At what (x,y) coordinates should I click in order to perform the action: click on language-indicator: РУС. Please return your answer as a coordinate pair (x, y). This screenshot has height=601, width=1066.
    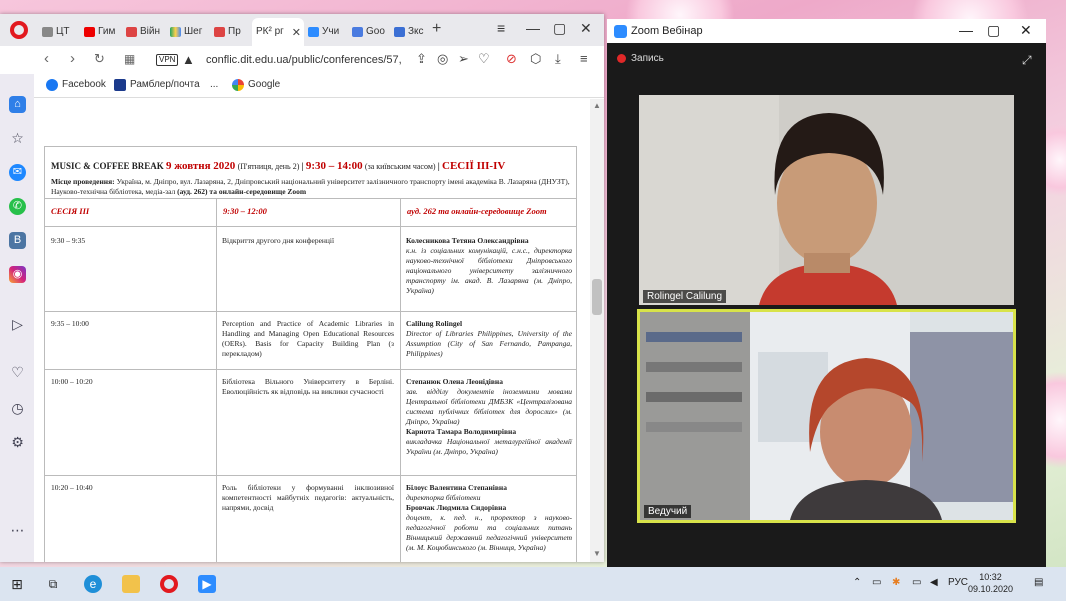
    Looking at the image, I should click on (958, 582).